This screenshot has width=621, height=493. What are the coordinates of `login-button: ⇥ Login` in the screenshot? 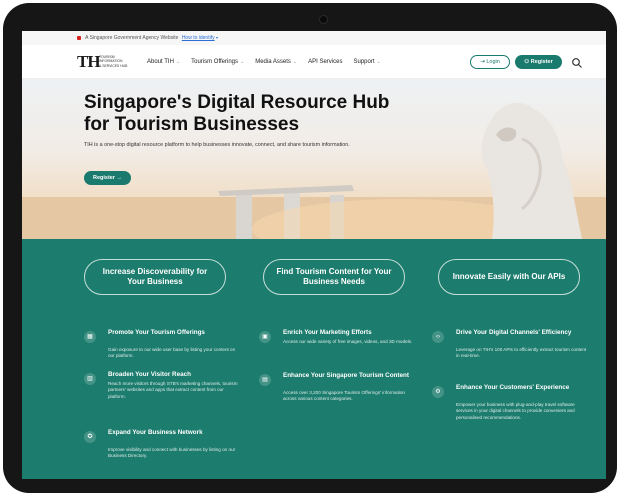 It's located at (490, 62).